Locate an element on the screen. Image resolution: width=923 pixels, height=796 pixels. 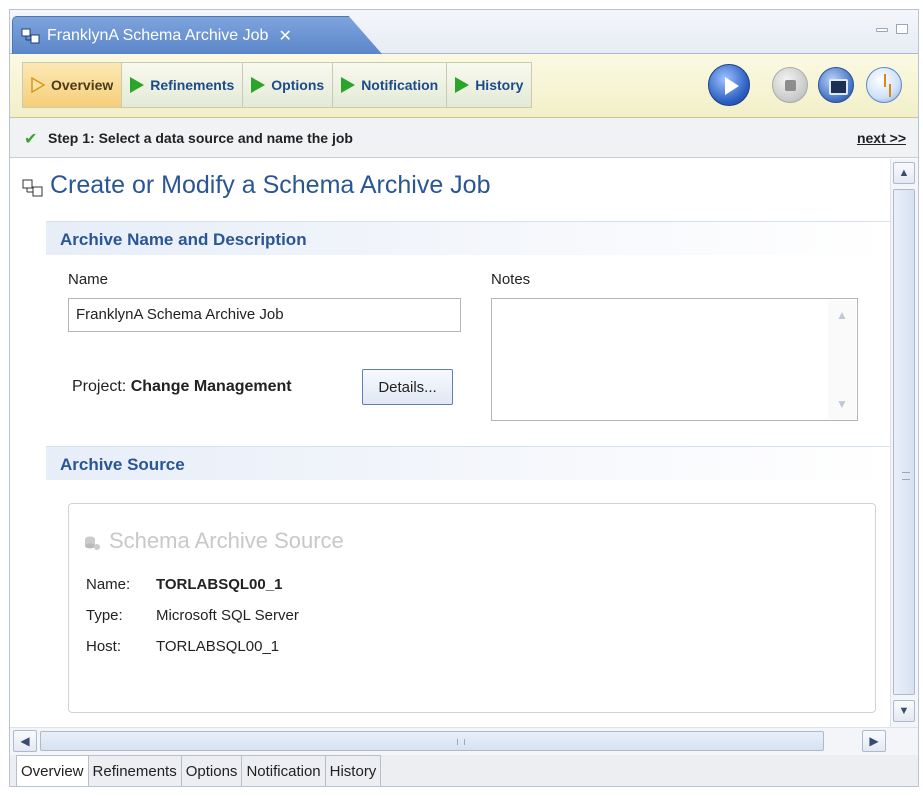
project-value: Change Management is located at coordinates (211, 386).